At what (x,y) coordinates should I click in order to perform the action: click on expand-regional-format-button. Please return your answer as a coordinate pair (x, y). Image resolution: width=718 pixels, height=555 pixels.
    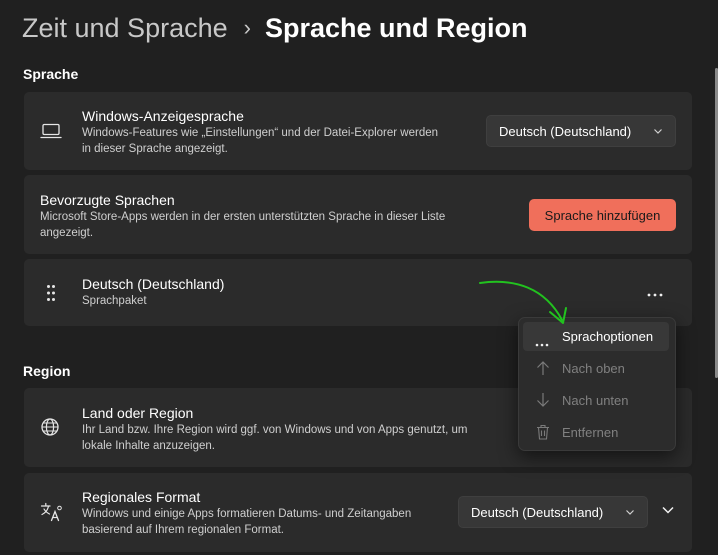
    Looking at the image, I should click on (668, 512).